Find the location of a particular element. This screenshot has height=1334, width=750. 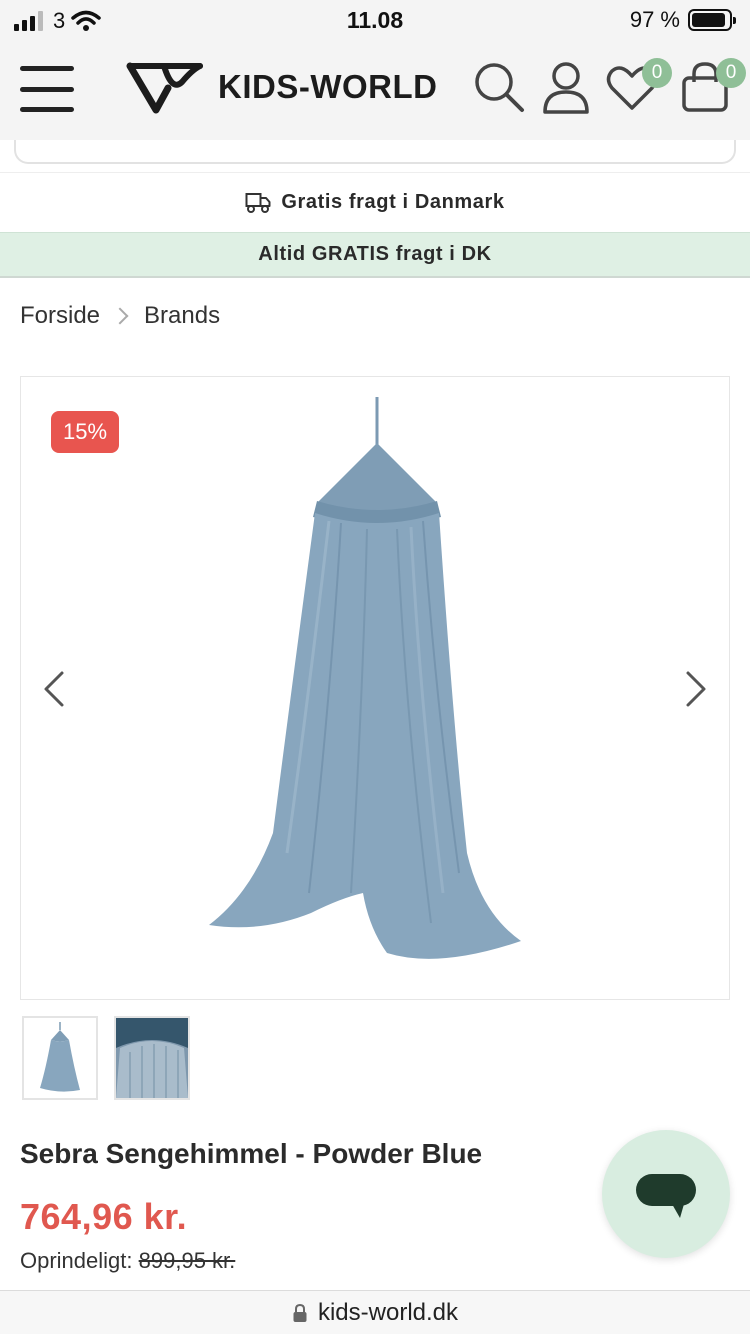

promo-banner-text: Altid GRATIS fragt i DK is located at coordinates (375, 254).